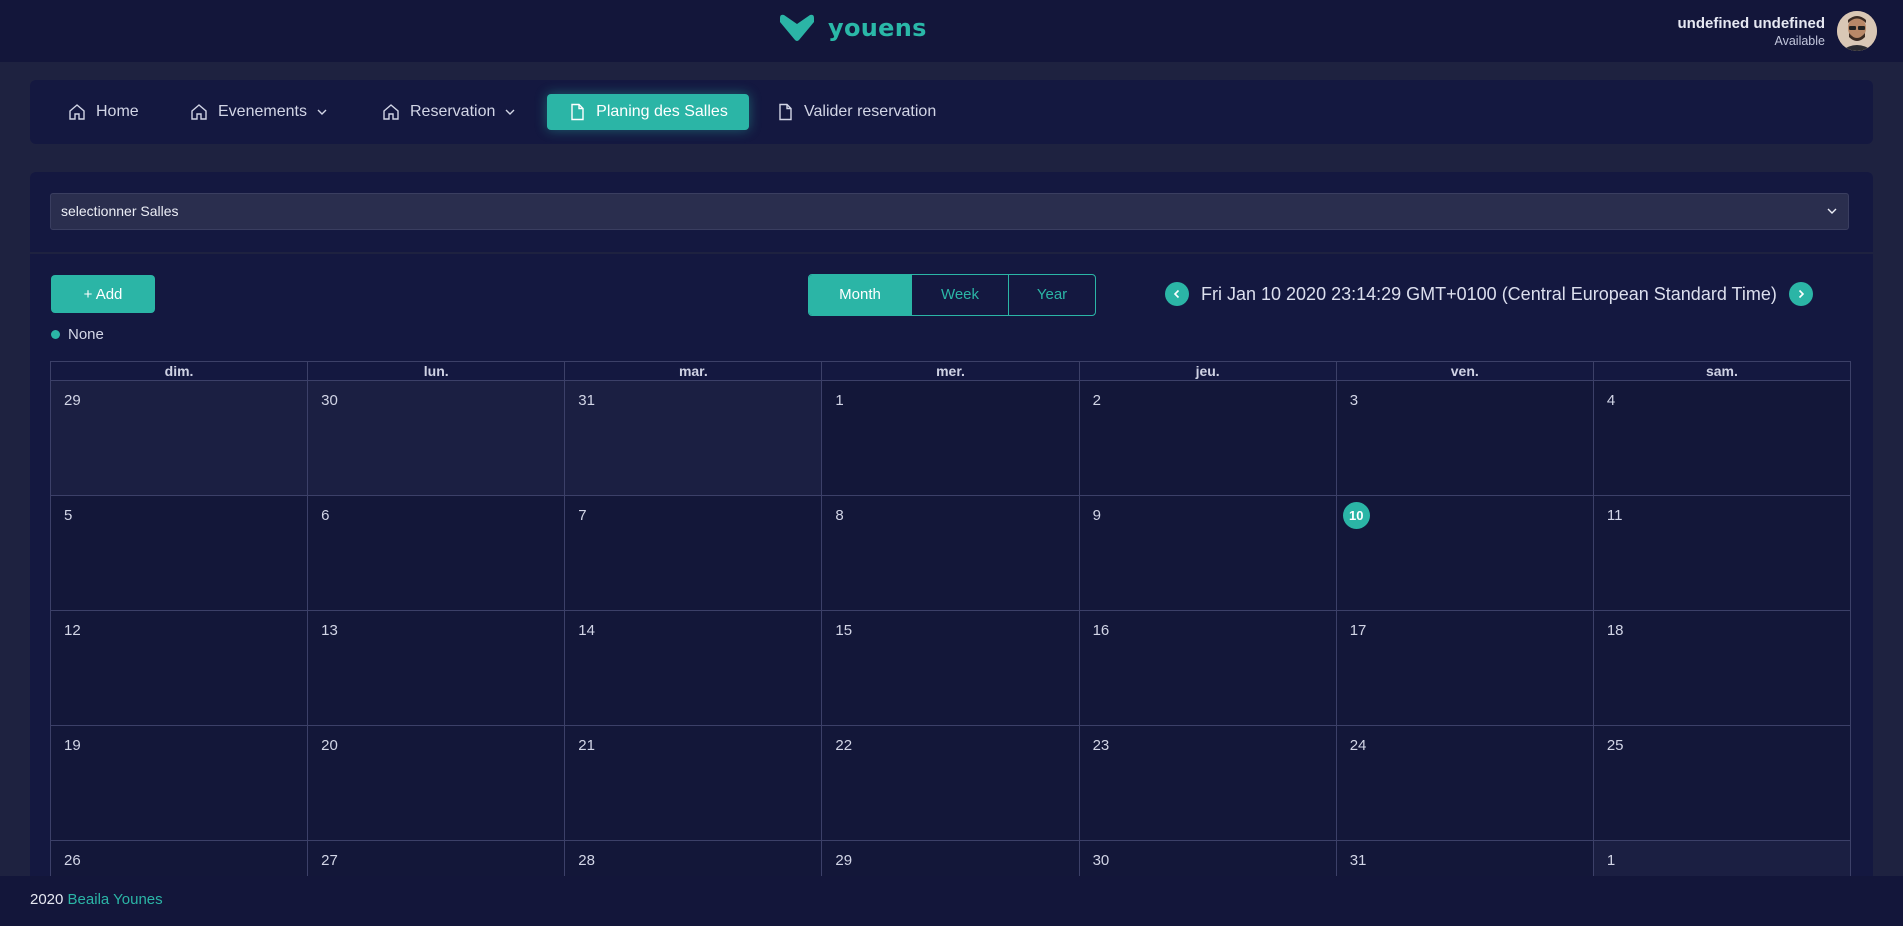 Image resolution: width=1903 pixels, height=926 pixels. I want to click on nav-home: Home, so click(103, 112).